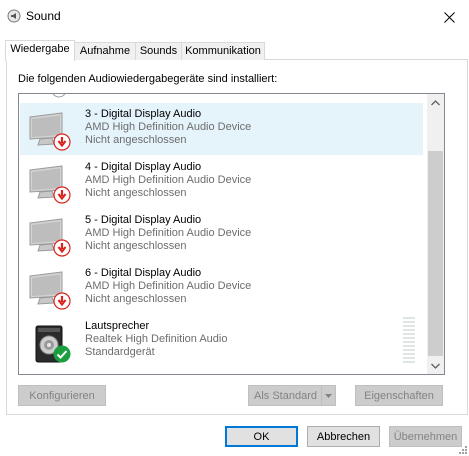 Image resolution: width=469 pixels, height=456 pixels. I want to click on scroll-up-button, so click(435, 102).